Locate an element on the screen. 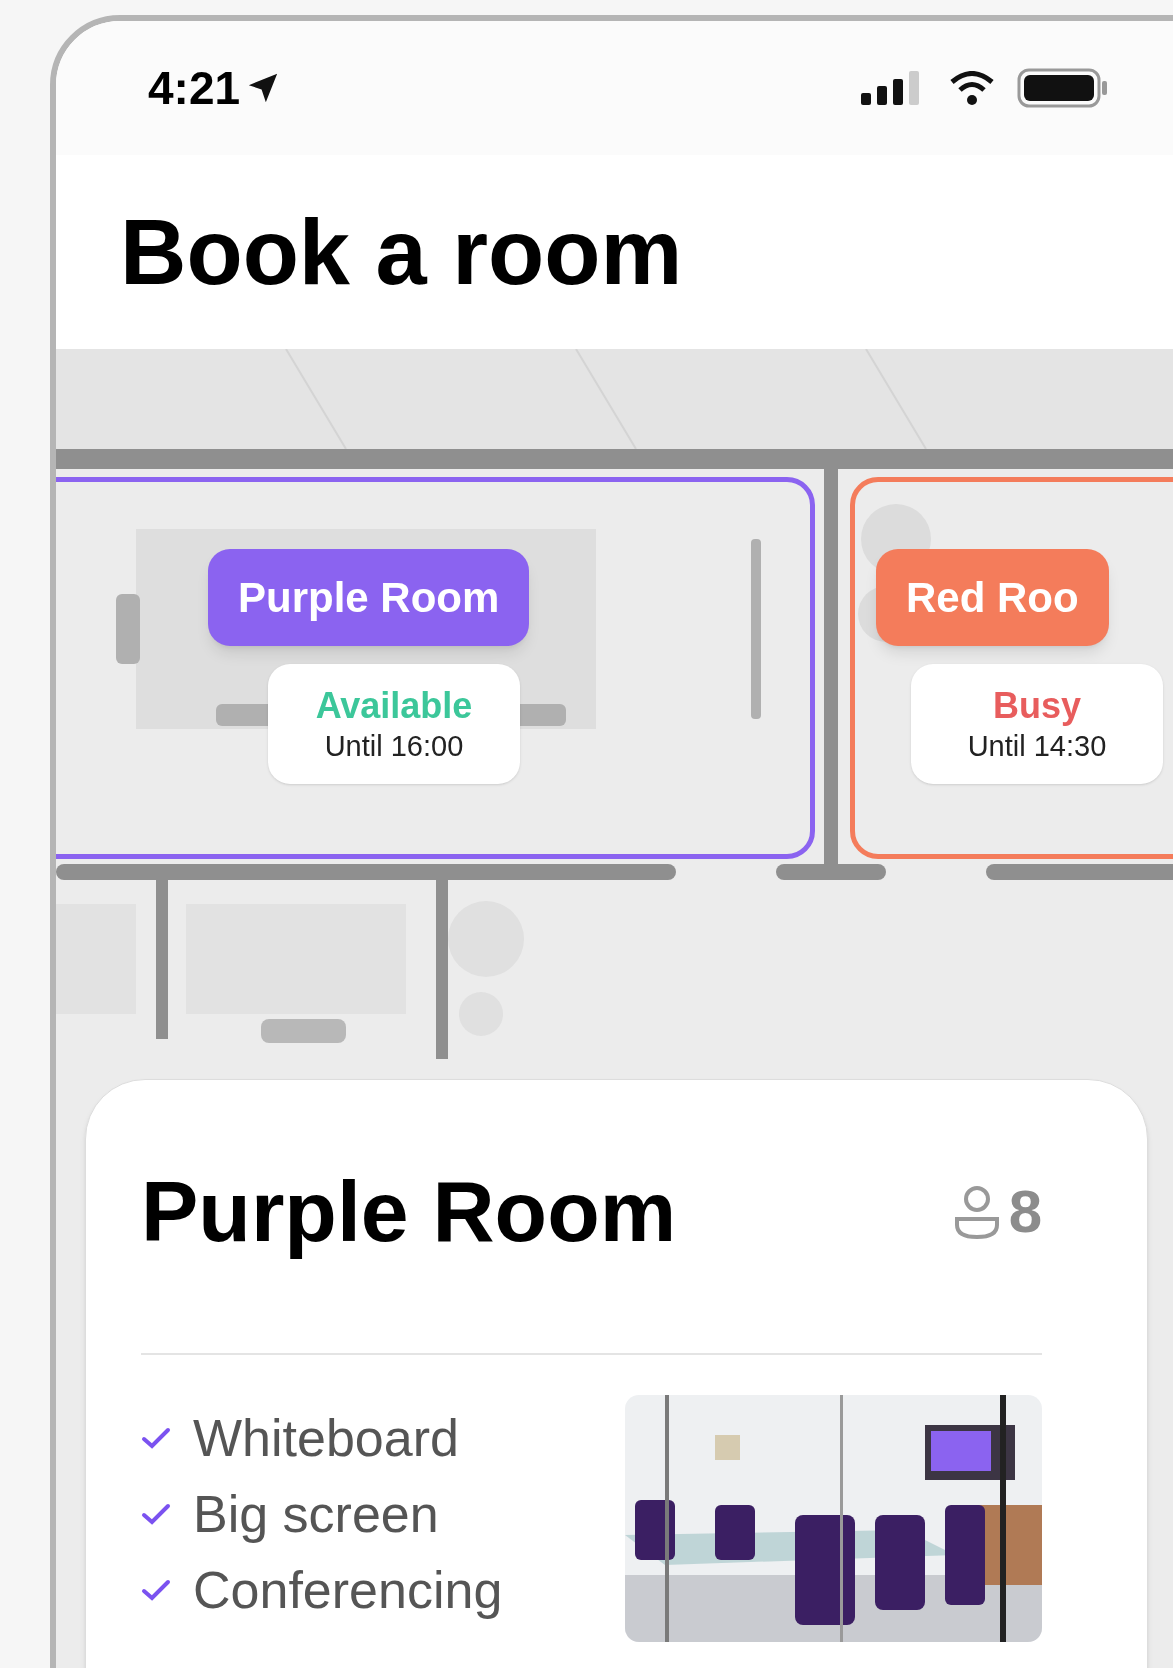 This screenshot has width=1173, height=1668. wifi-icon is located at coordinates (972, 88).